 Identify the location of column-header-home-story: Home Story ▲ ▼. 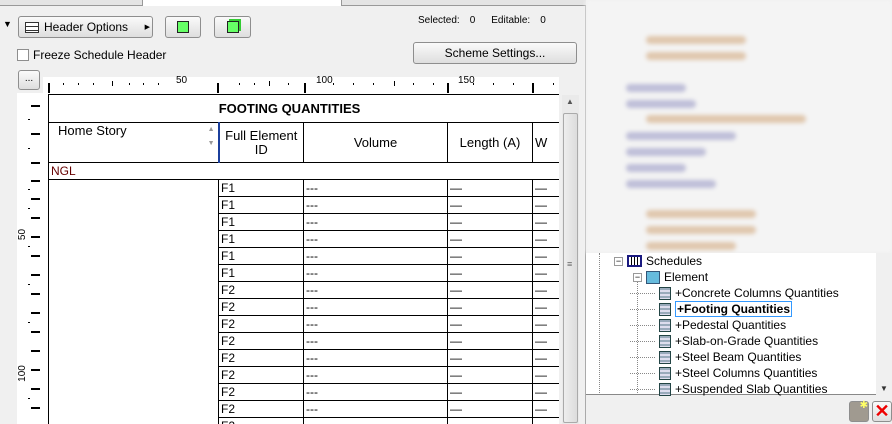
(134, 142).